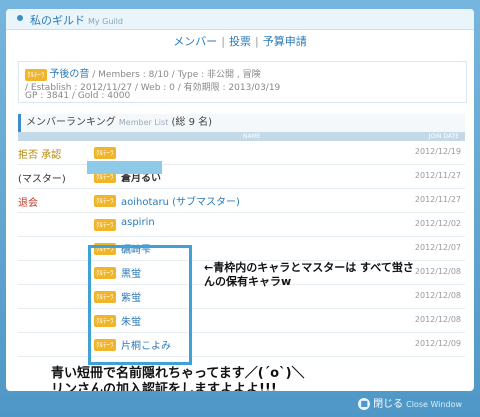 This screenshot has width=480, height=417. I want to click on close-icon: ■, so click(364, 404).